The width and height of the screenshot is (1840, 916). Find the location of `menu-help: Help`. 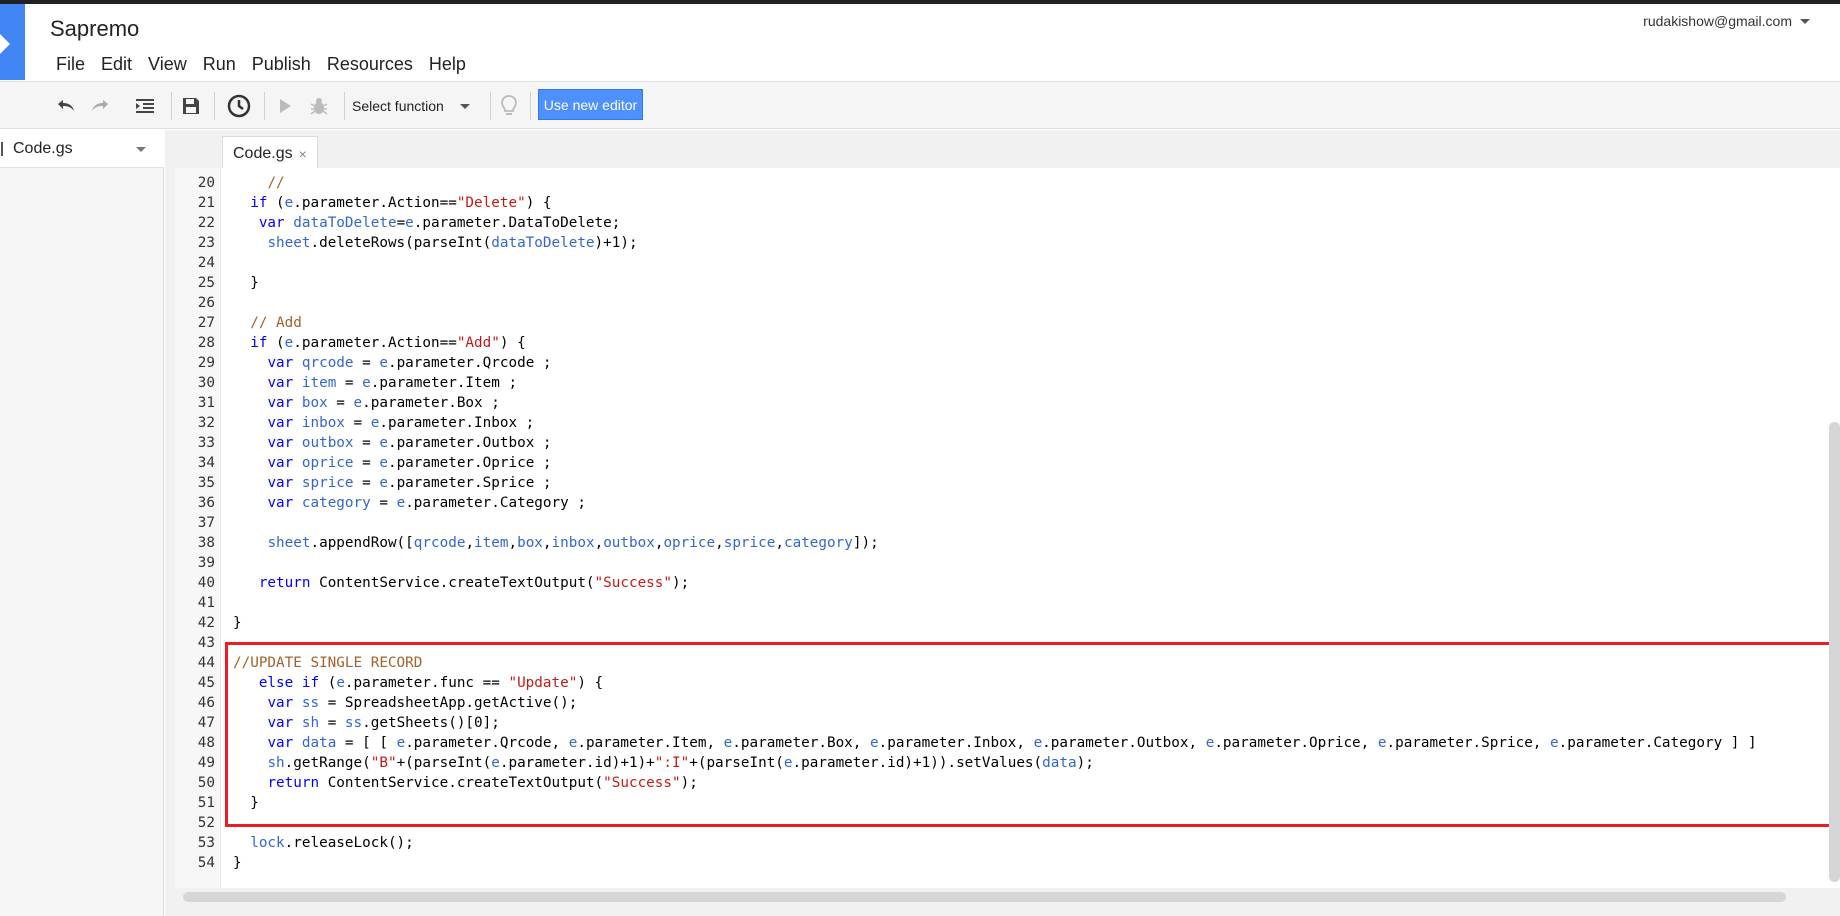

menu-help: Help is located at coordinates (447, 64).